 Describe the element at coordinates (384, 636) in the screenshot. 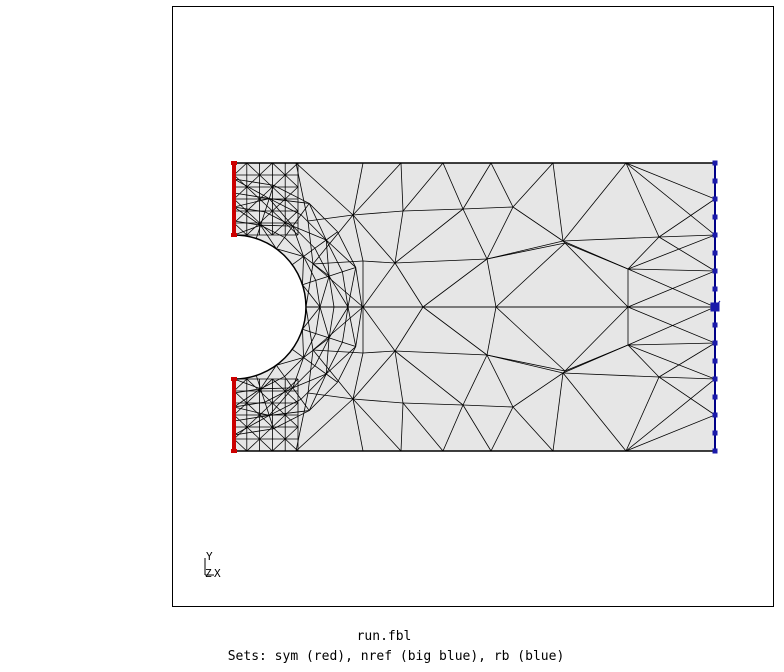

I see `file-name-caption: run.fbl` at that location.